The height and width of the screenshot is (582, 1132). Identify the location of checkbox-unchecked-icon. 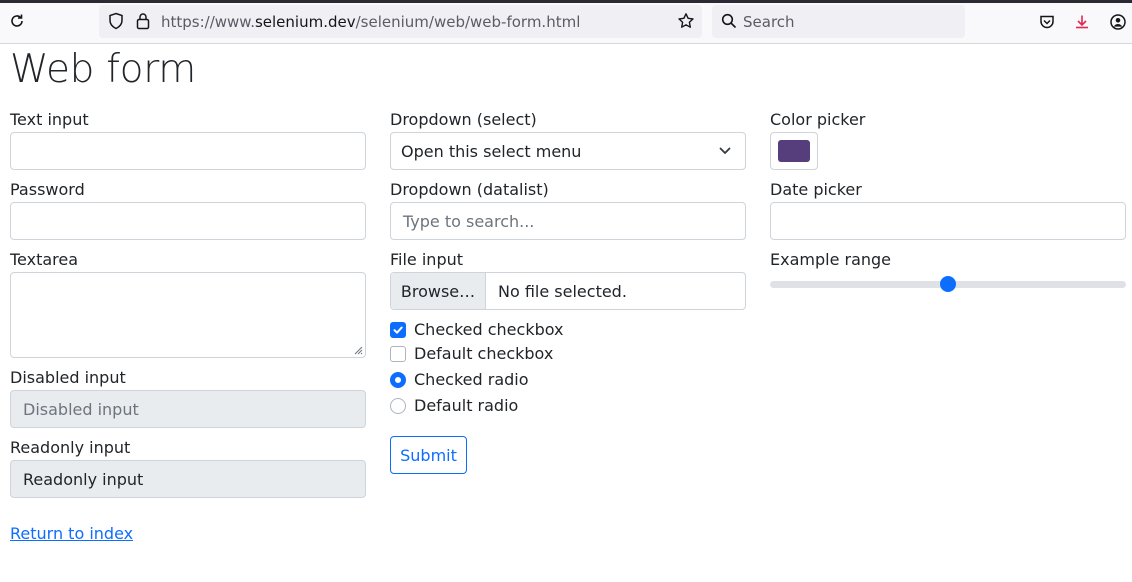
(398, 353).